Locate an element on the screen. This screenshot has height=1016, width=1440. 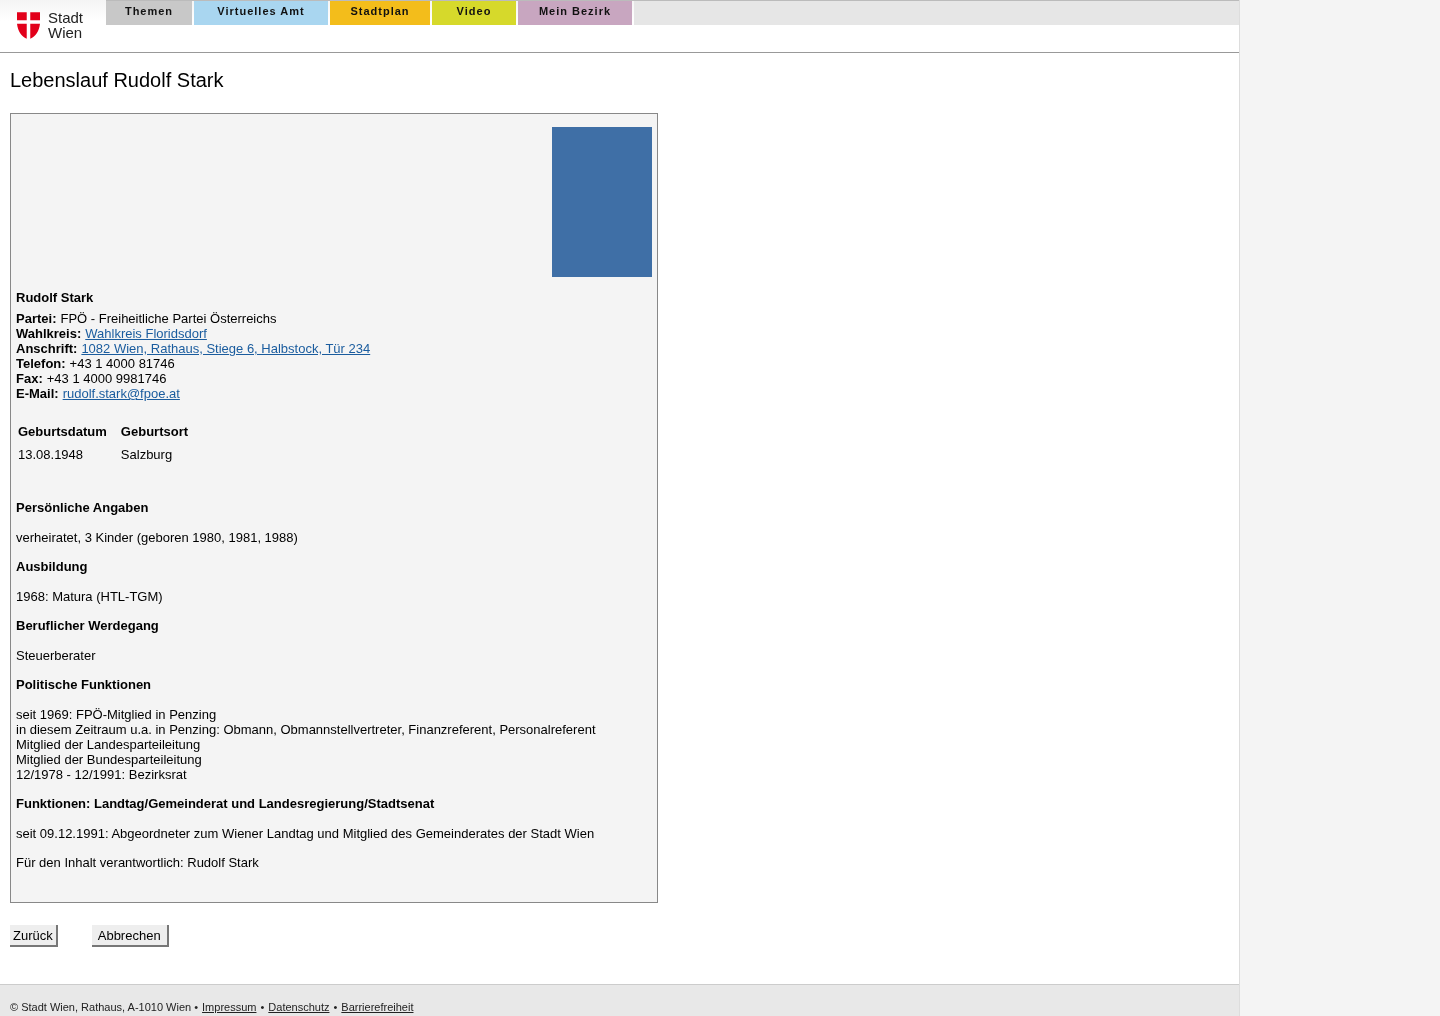
form-button: Zurück is located at coordinates (34, 936).